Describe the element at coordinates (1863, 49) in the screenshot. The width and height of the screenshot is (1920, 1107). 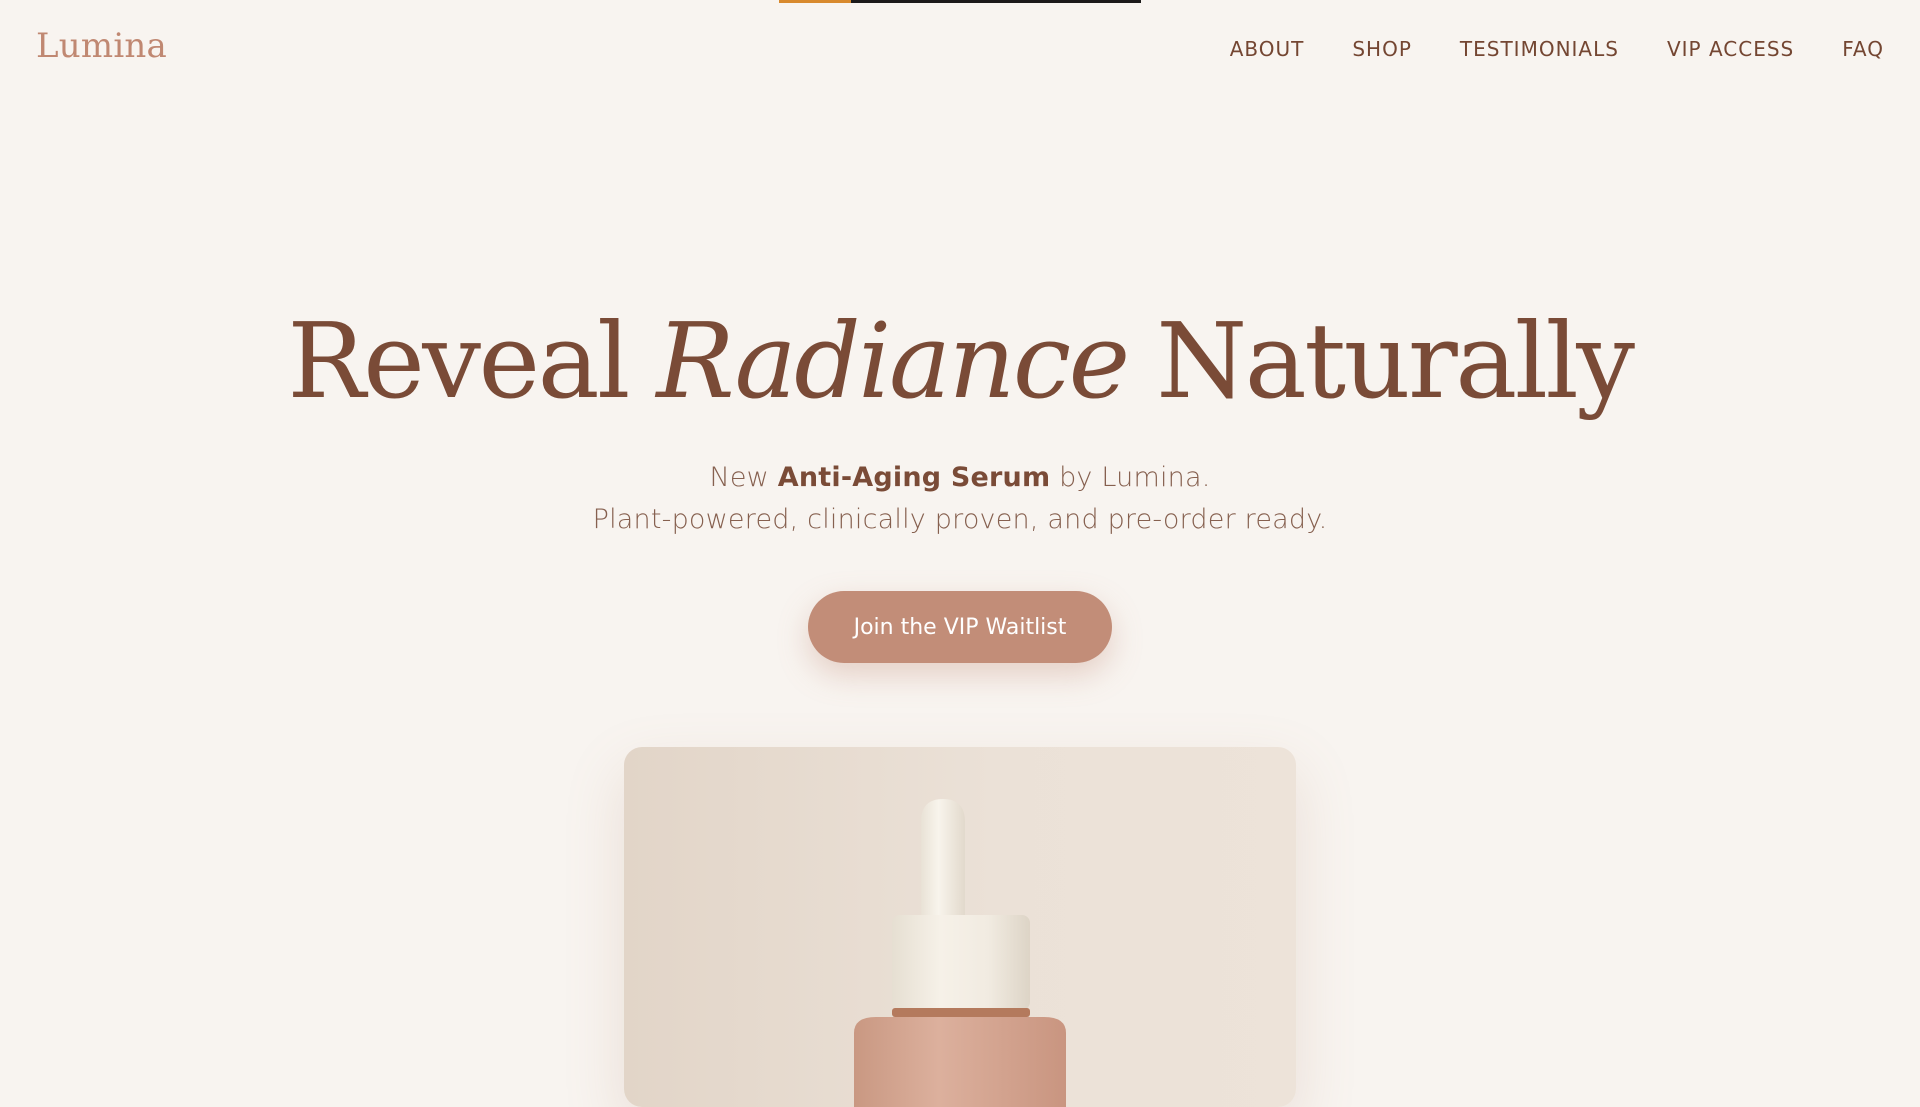
I see `nav-link-faq: FAQ` at that location.